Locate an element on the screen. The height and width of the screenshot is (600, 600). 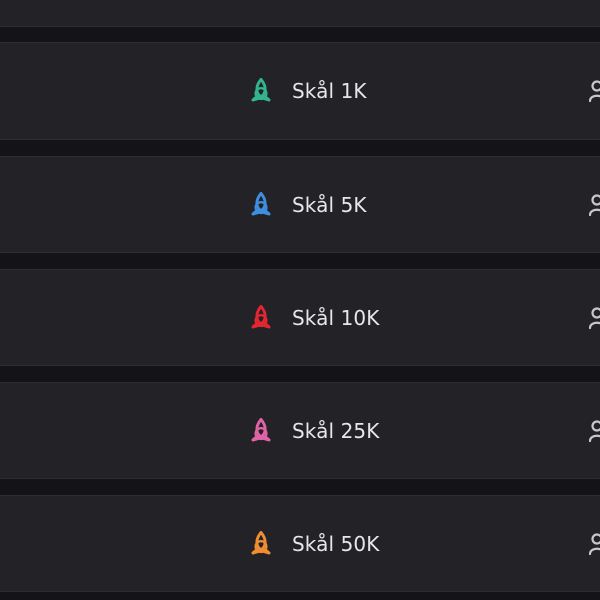
list-item-content: Skål 50K is located at coordinates (312, 544).